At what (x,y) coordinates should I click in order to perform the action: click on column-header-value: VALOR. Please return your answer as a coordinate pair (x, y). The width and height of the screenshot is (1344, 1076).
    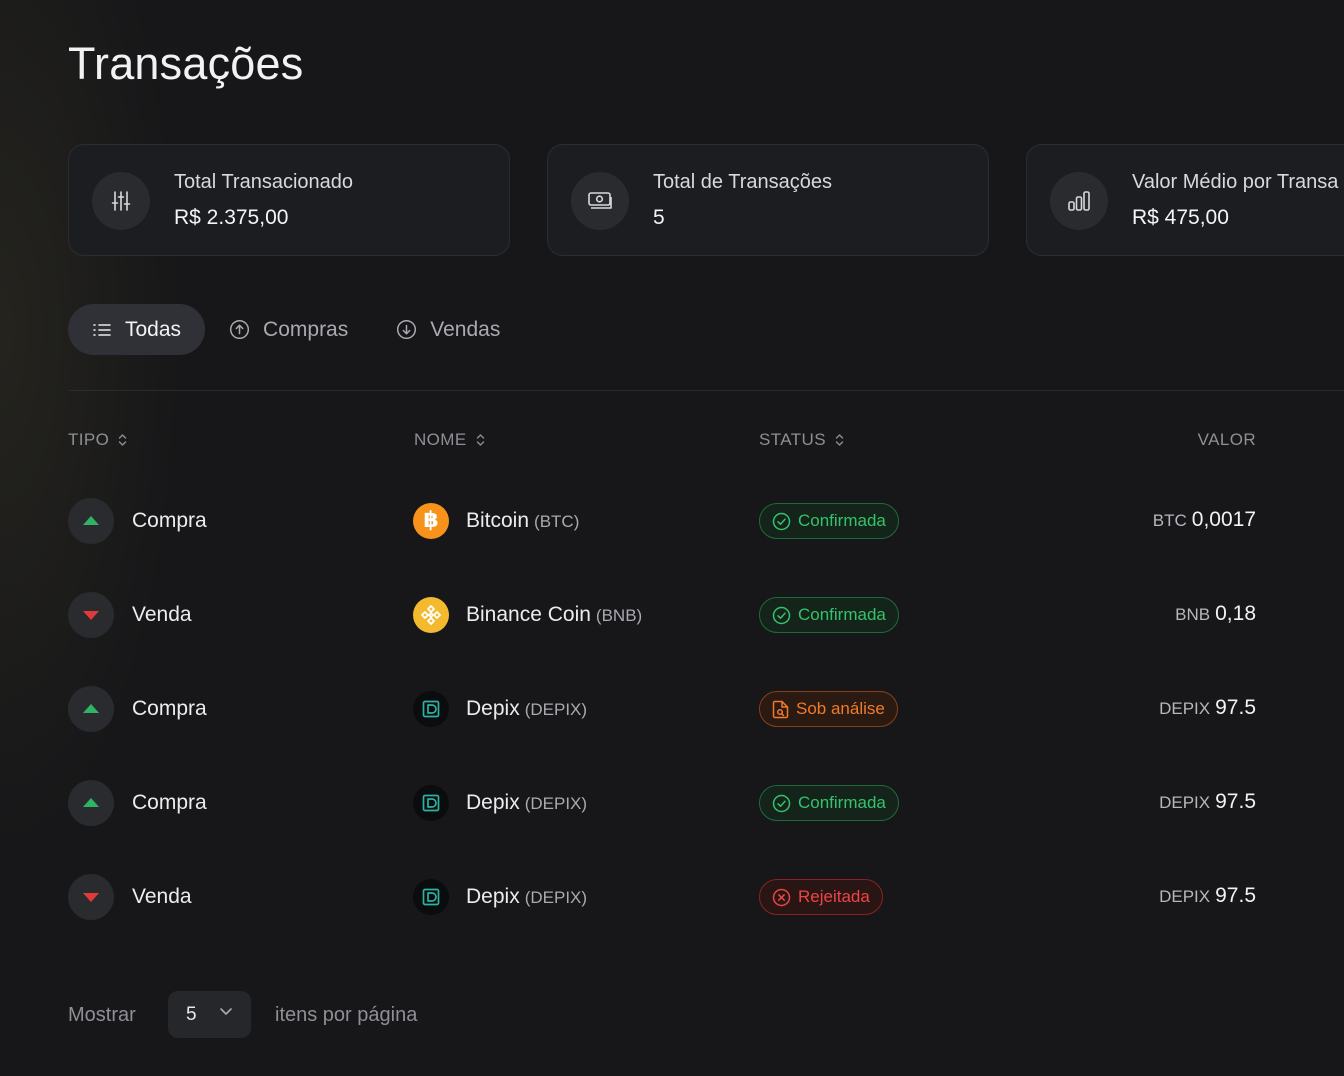
    Looking at the image, I should click on (1227, 440).